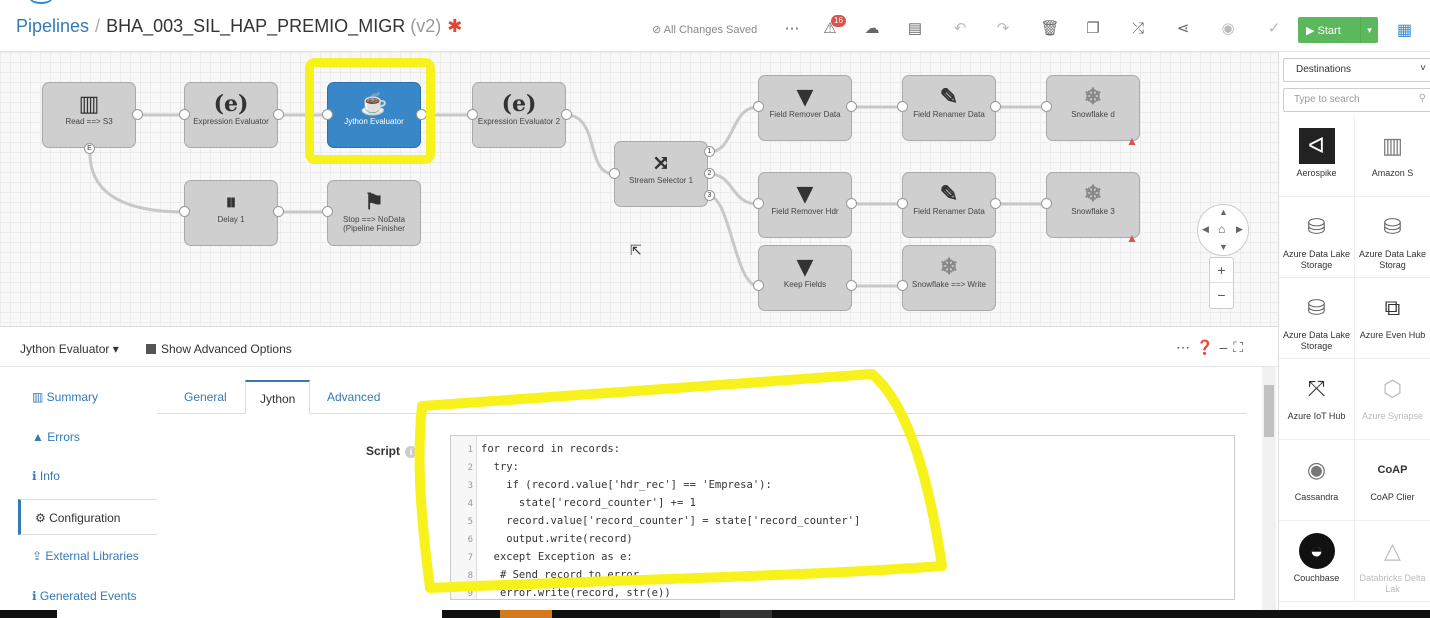 The height and width of the screenshot is (618, 1430). What do you see at coordinates (1392, 156) in the screenshot?
I see `palette-item-amazon-s3: ▥ Amazon S` at bounding box center [1392, 156].